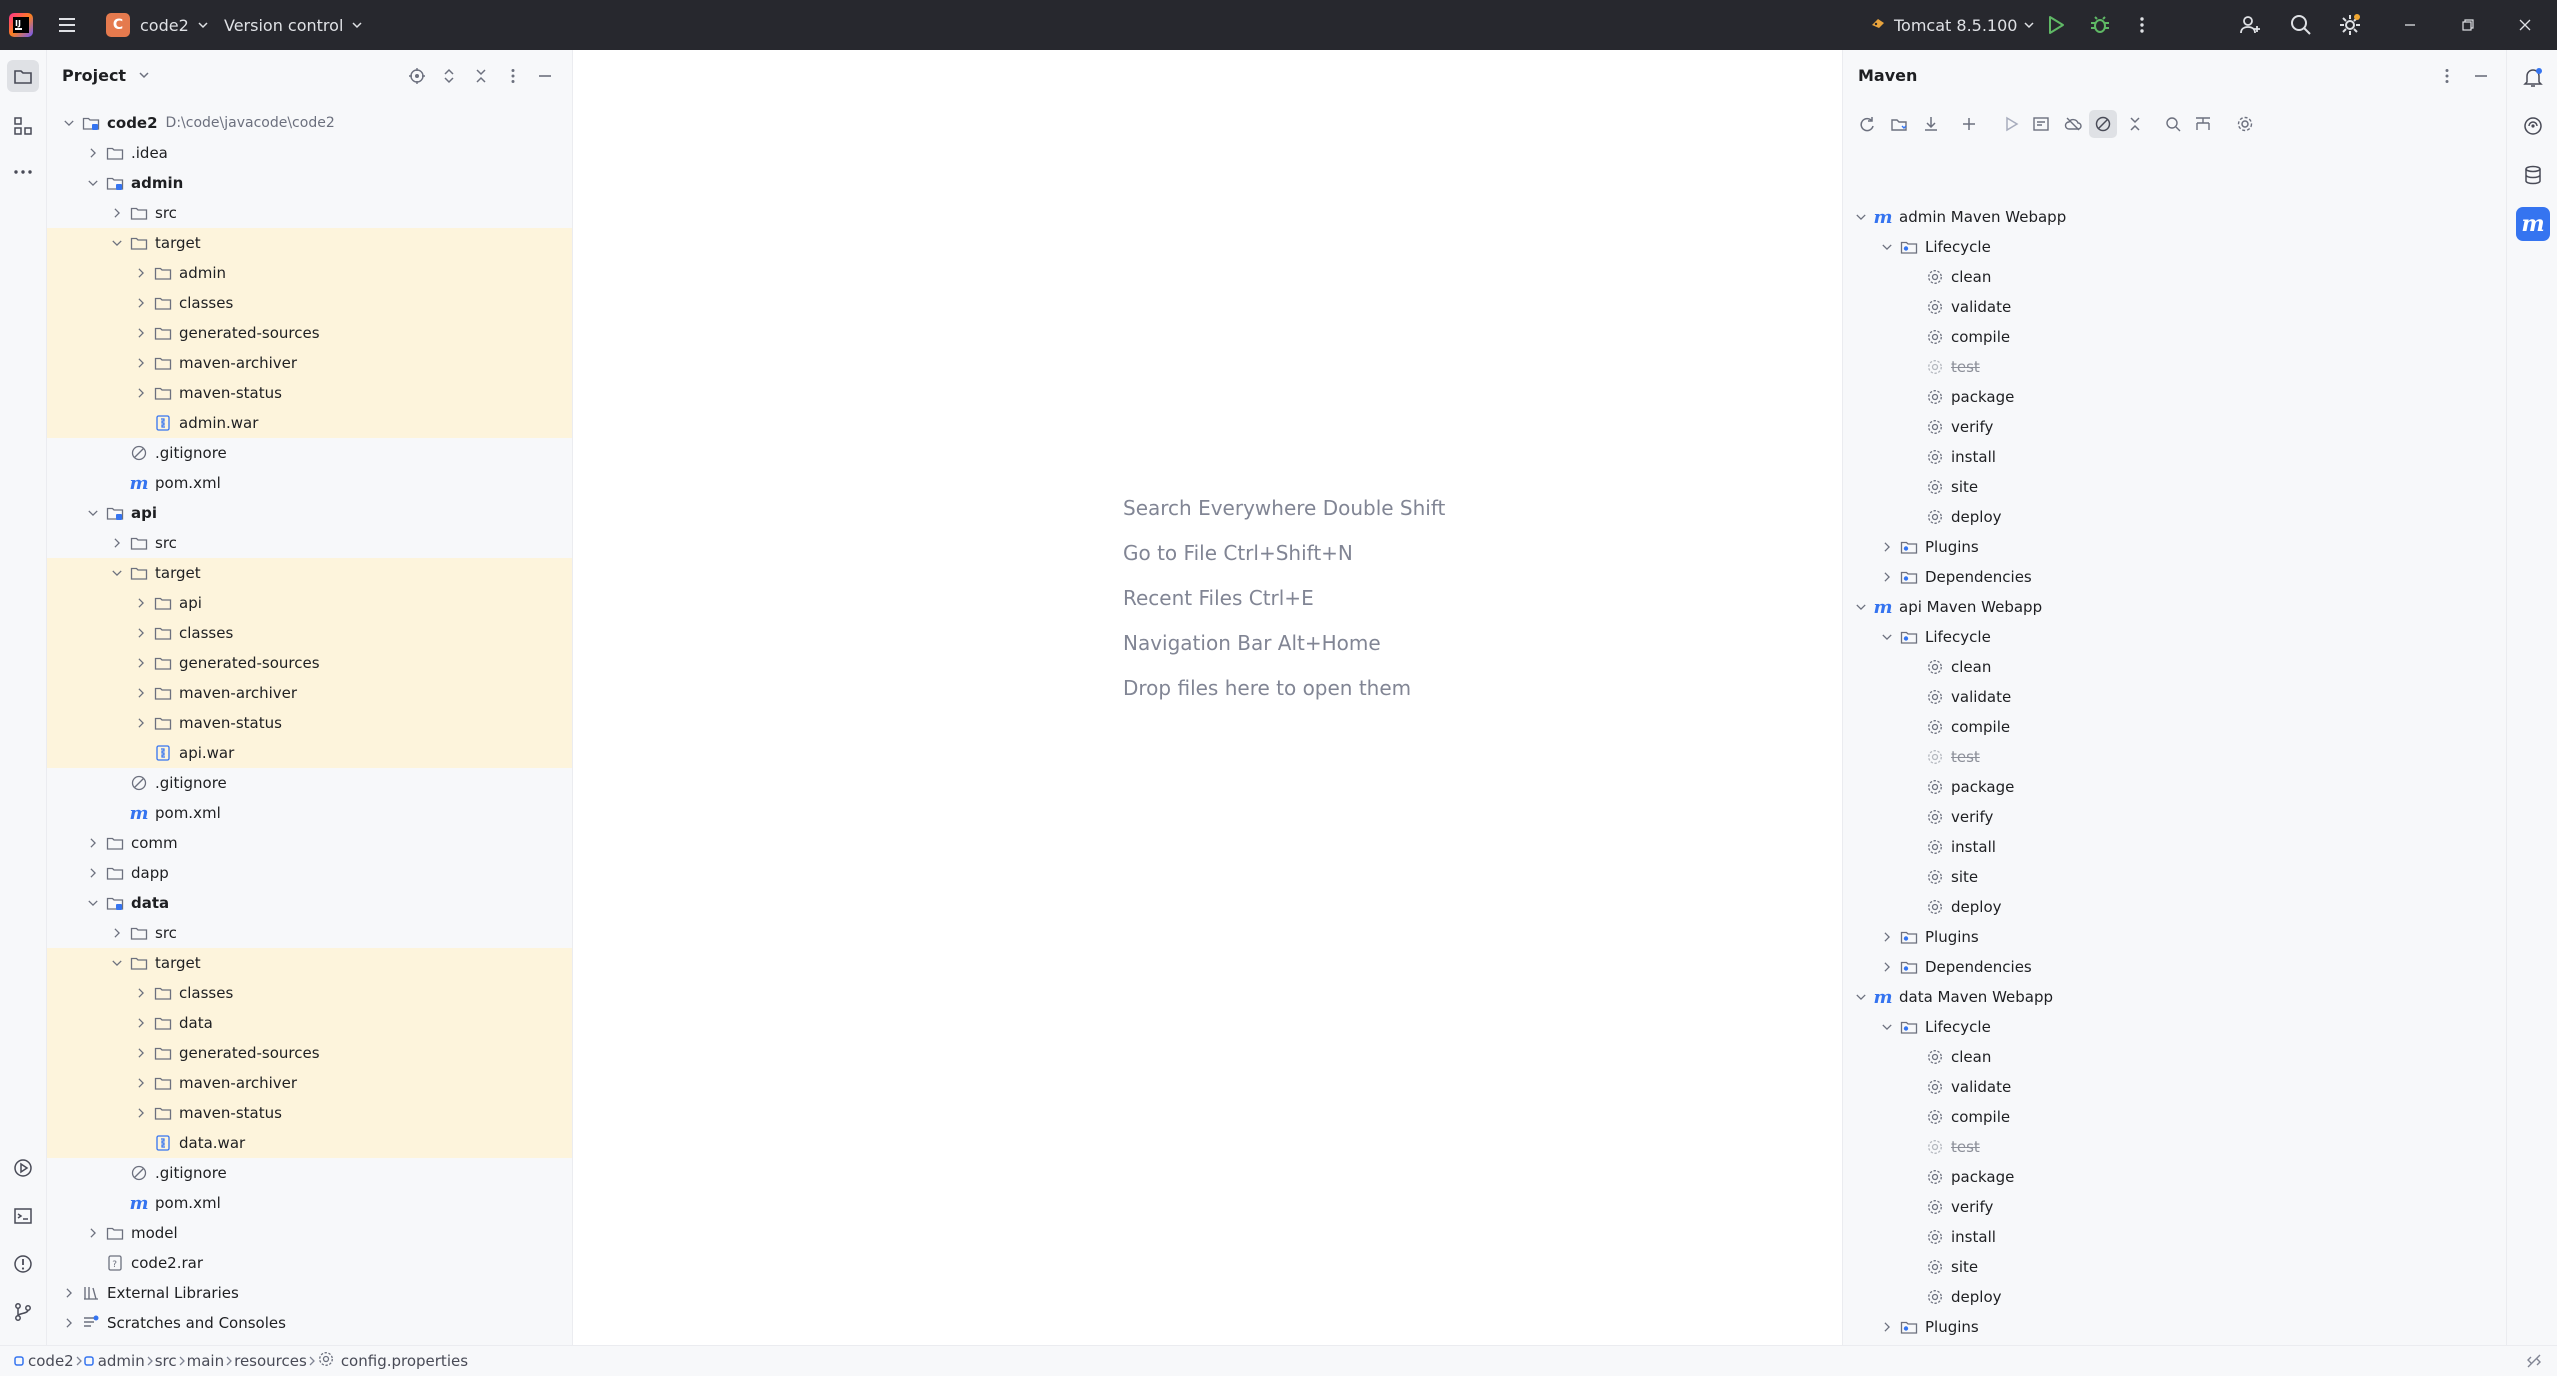 Image resolution: width=2557 pixels, height=1376 pixels. I want to click on code-with-me-icon, so click(2250, 25).